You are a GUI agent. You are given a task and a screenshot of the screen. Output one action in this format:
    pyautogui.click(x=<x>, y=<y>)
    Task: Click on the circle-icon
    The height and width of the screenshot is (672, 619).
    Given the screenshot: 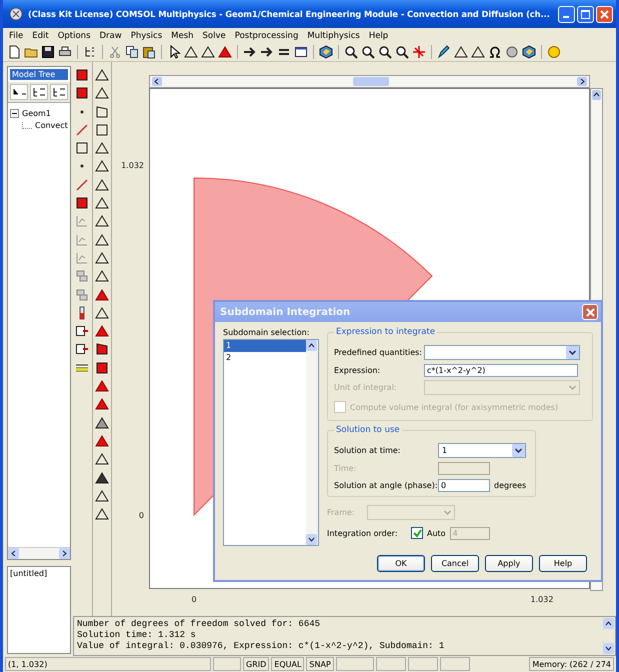 What is the action you would take?
    pyautogui.click(x=512, y=52)
    